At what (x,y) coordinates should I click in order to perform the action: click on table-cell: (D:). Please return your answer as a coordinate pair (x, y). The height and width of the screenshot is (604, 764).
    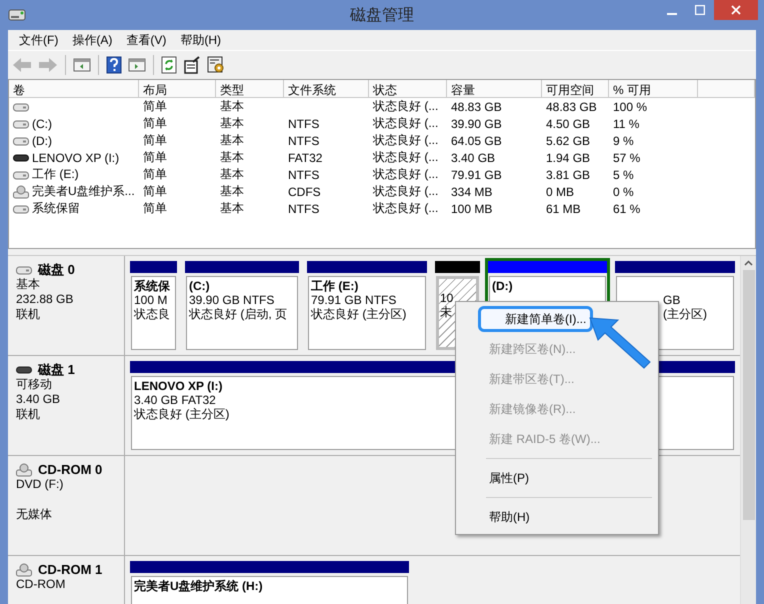
    Looking at the image, I should click on (42, 141).